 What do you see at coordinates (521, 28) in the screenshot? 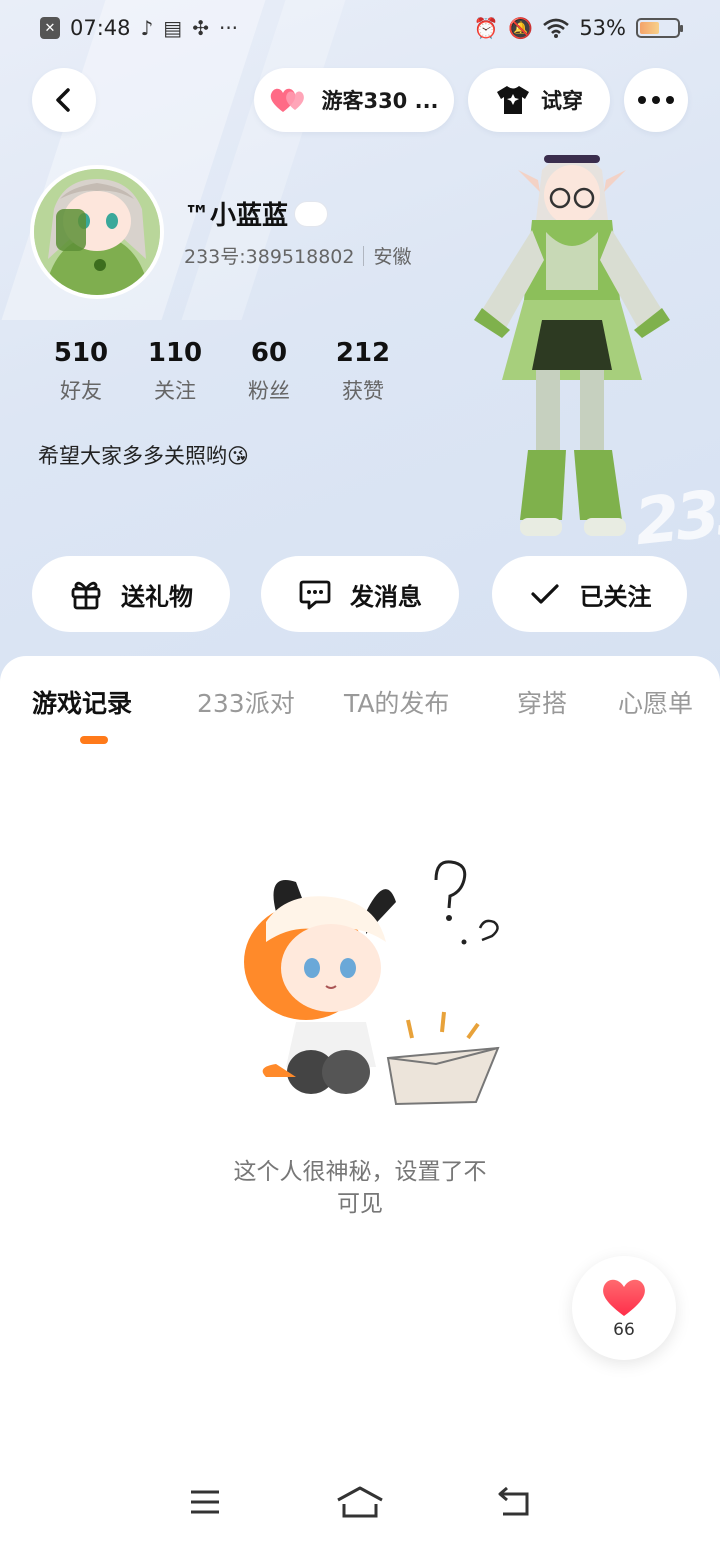
I see `mute-bell-icon: 🔕` at bounding box center [521, 28].